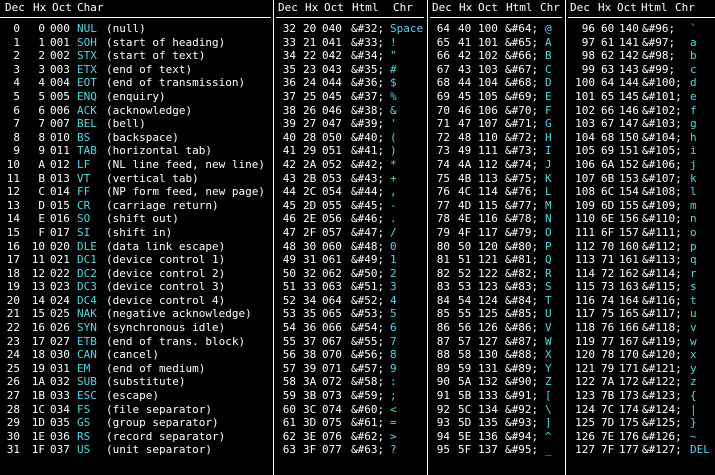  Describe the element at coordinates (332, 328) in the screenshot. I see `oct-value: 066` at that location.